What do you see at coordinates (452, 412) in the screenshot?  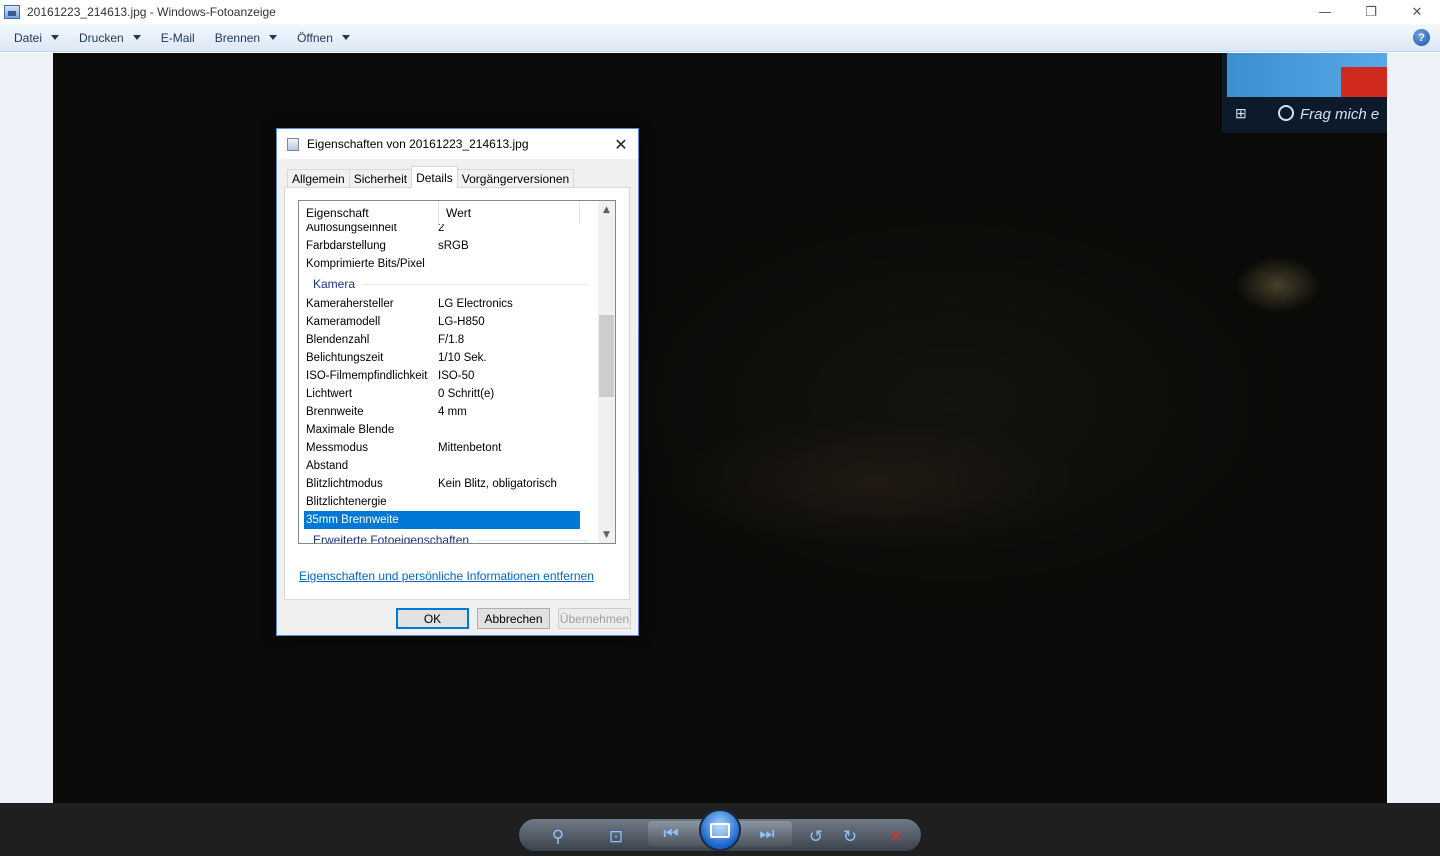 I see `property-value: 4 mm` at bounding box center [452, 412].